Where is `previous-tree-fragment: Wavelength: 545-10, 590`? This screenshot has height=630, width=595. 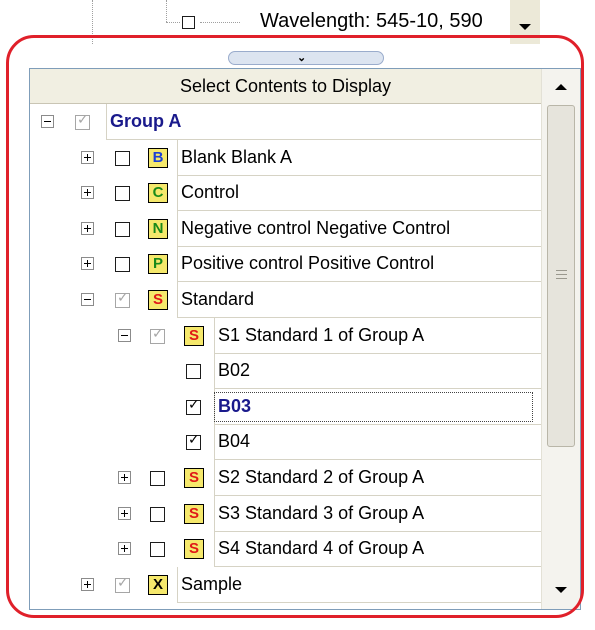
previous-tree-fragment: Wavelength: 545-10, 590 is located at coordinates (297, 22).